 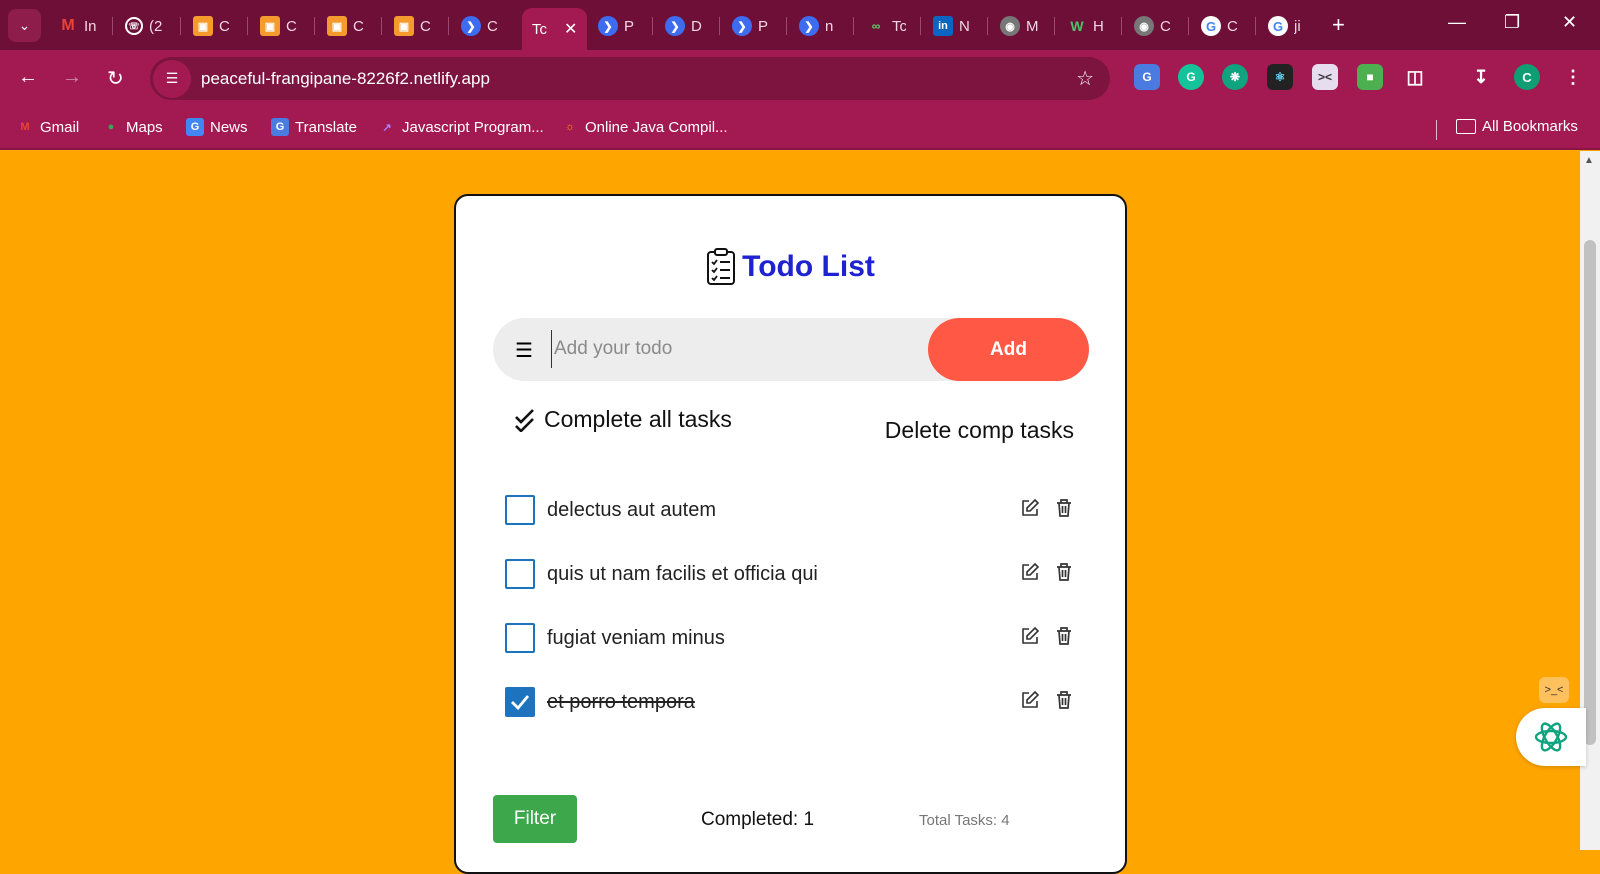 What do you see at coordinates (1191, 77) in the screenshot?
I see `grammarly-extension-icon: G` at bounding box center [1191, 77].